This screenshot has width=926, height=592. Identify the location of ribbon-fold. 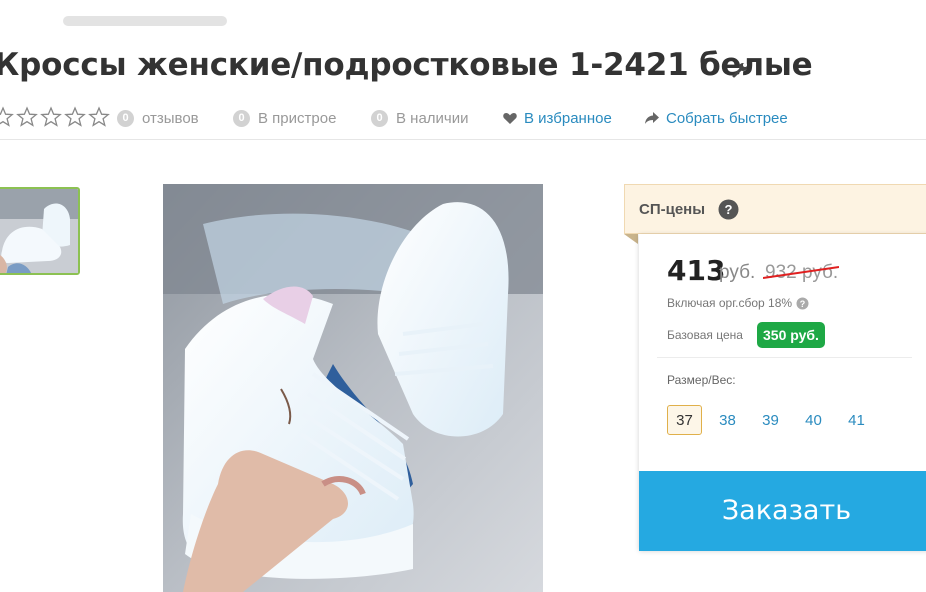
(631, 239).